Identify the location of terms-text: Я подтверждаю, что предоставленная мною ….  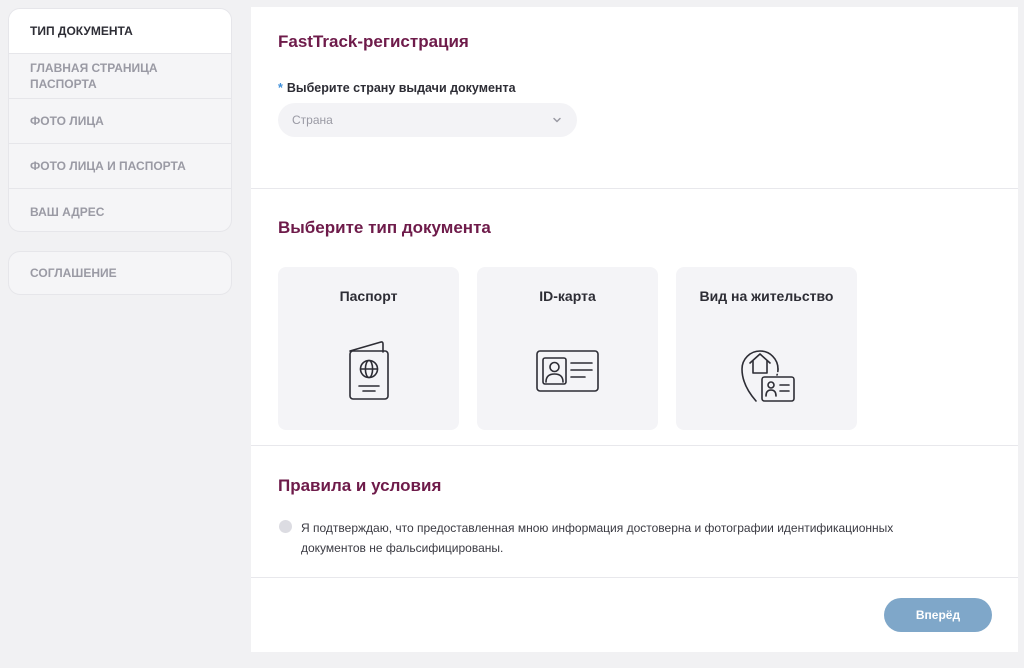
(597, 538).